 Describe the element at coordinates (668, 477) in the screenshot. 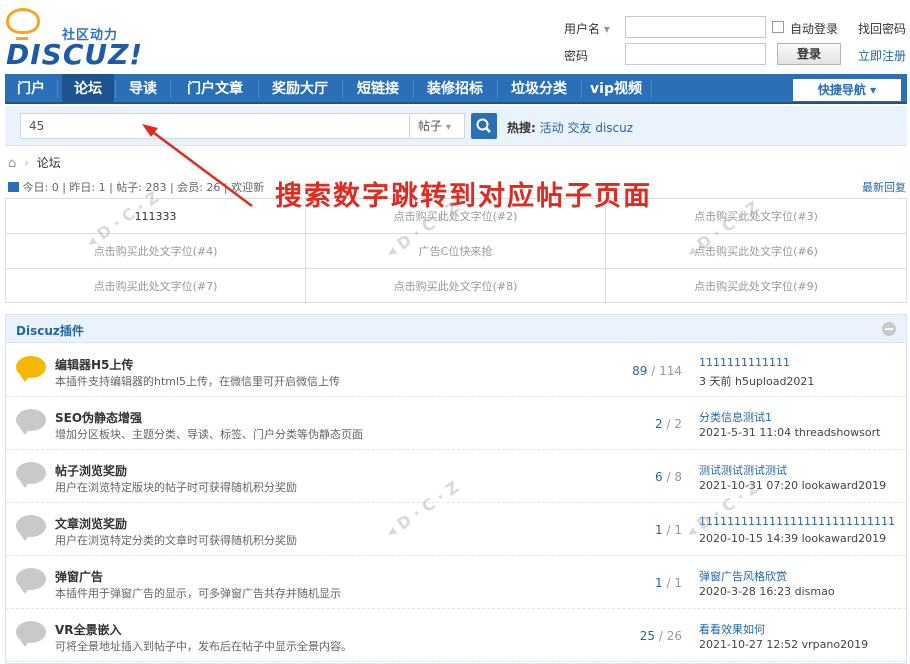

I see `forum-counts: 6 / 8` at that location.